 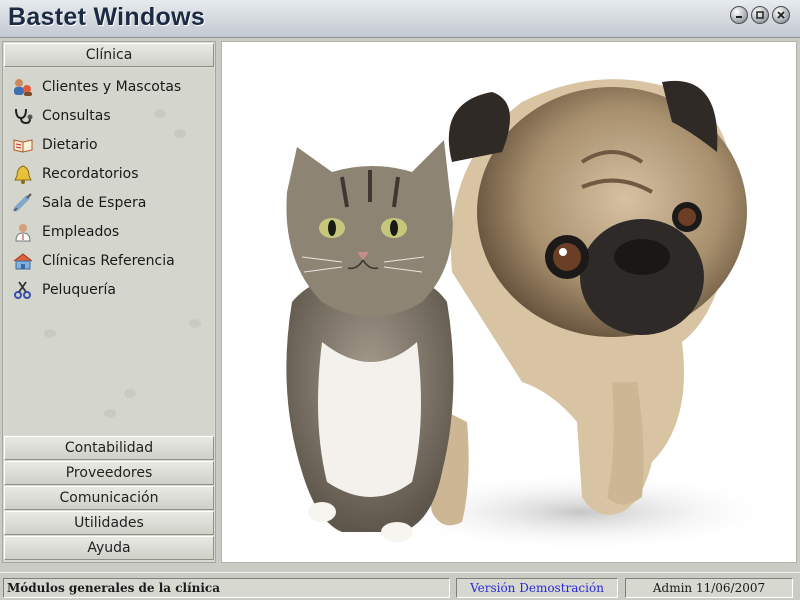 What do you see at coordinates (24, 232) in the screenshot?
I see `doctor-icon` at bounding box center [24, 232].